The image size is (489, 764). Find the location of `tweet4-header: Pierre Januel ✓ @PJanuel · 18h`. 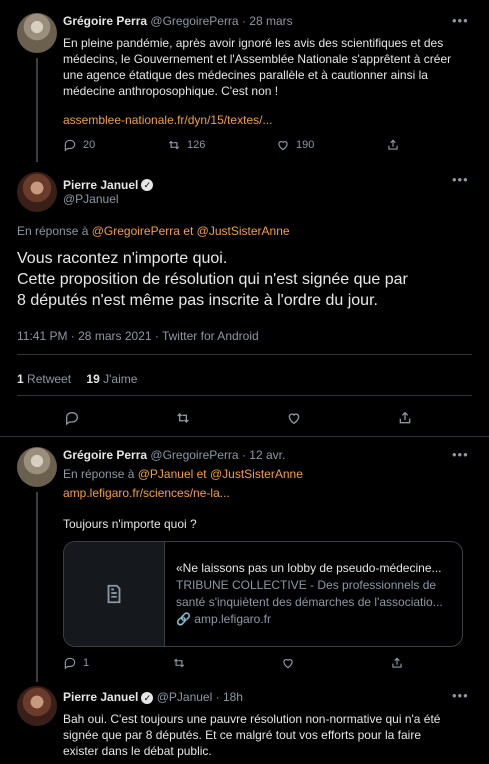

tweet4-header: Pierre Januel ✓ @PJanuel · 18h is located at coordinates (153, 697).